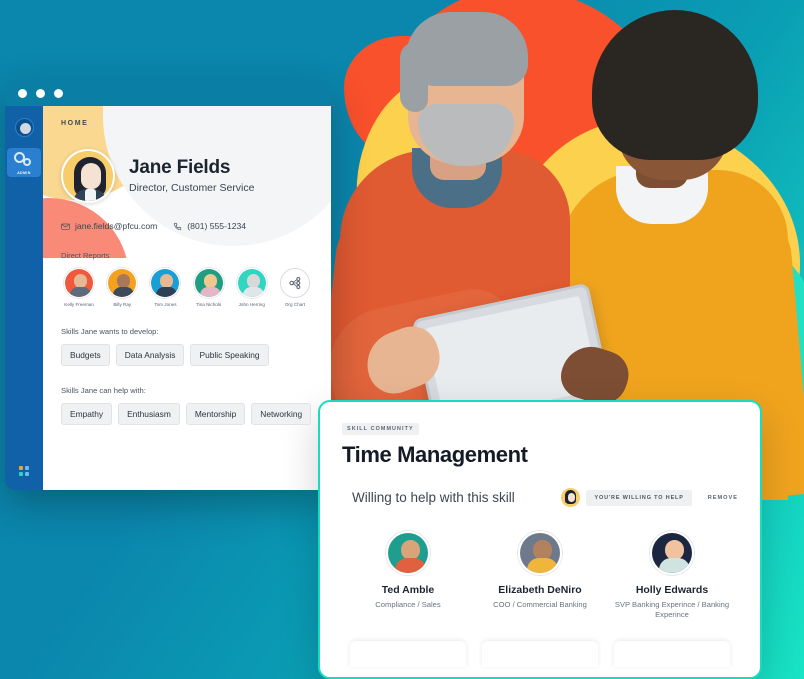 This screenshot has height=679, width=804. I want to click on avatar, so click(88, 176).